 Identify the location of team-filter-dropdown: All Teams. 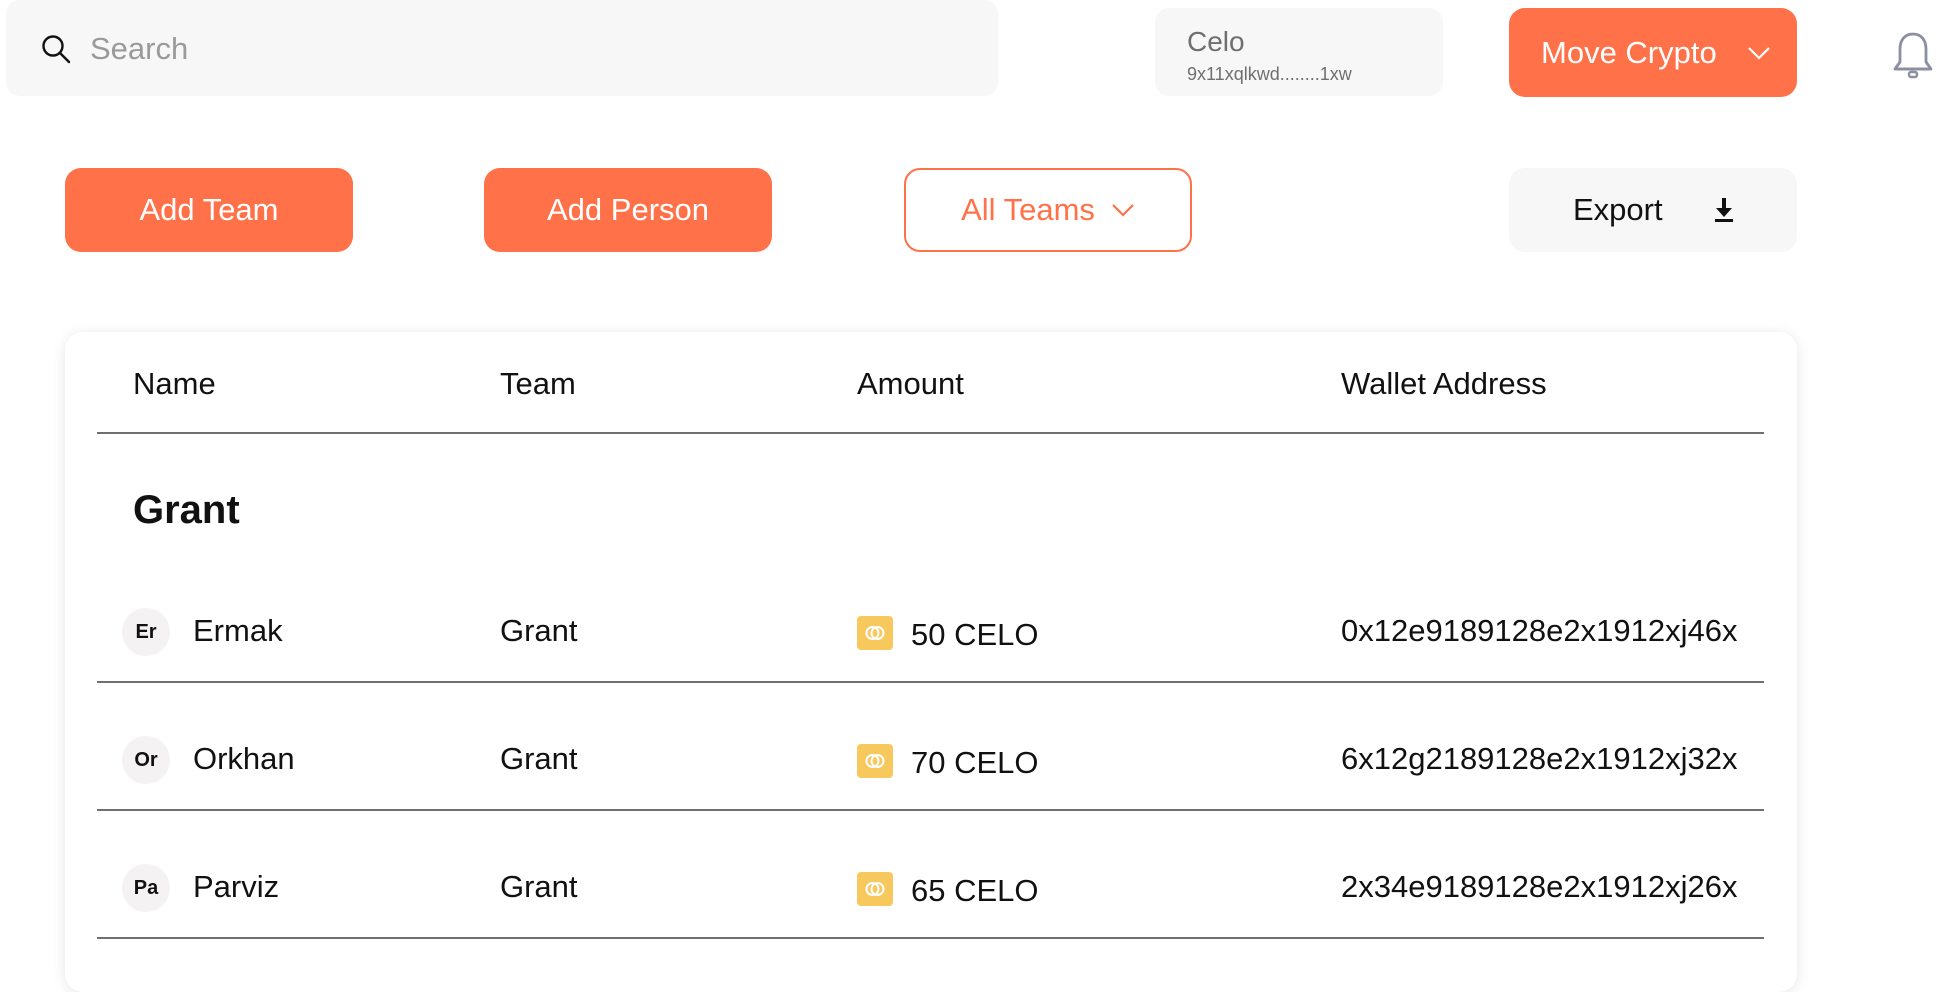
(1048, 210).